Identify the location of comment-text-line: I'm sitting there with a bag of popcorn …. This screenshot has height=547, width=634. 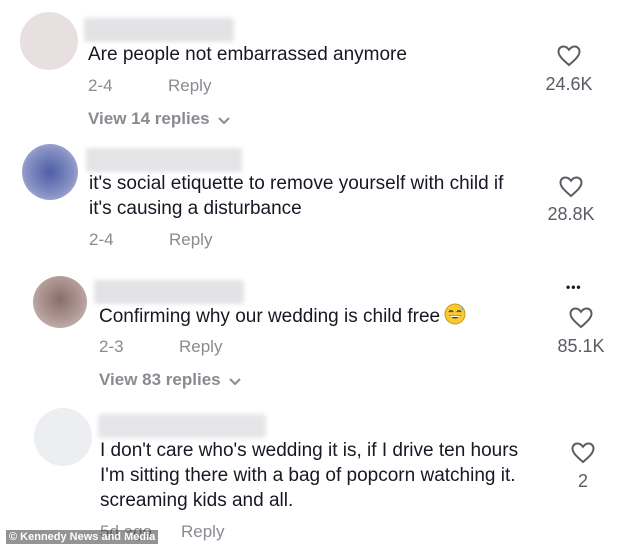
(308, 475).